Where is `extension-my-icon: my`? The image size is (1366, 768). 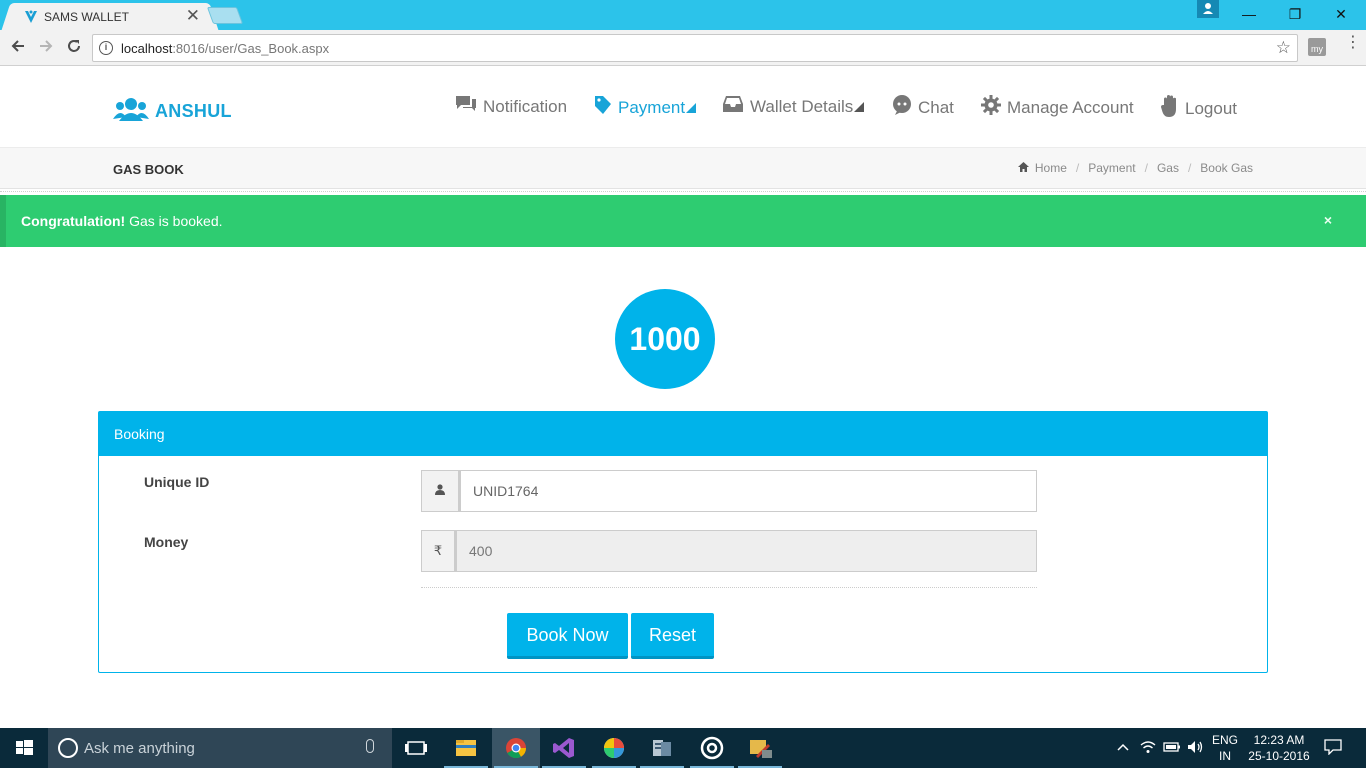
extension-my-icon: my is located at coordinates (1317, 47).